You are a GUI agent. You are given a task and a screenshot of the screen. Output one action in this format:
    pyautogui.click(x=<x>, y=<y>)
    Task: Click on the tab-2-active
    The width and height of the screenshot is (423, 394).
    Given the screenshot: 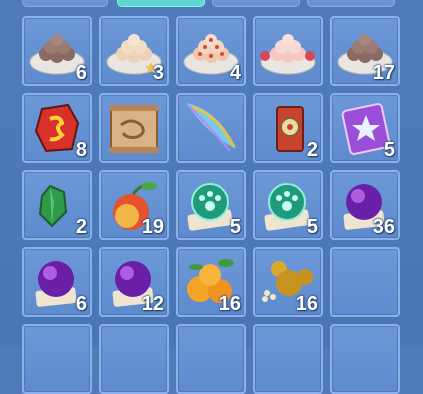 What is the action you would take?
    pyautogui.click(x=161, y=3)
    